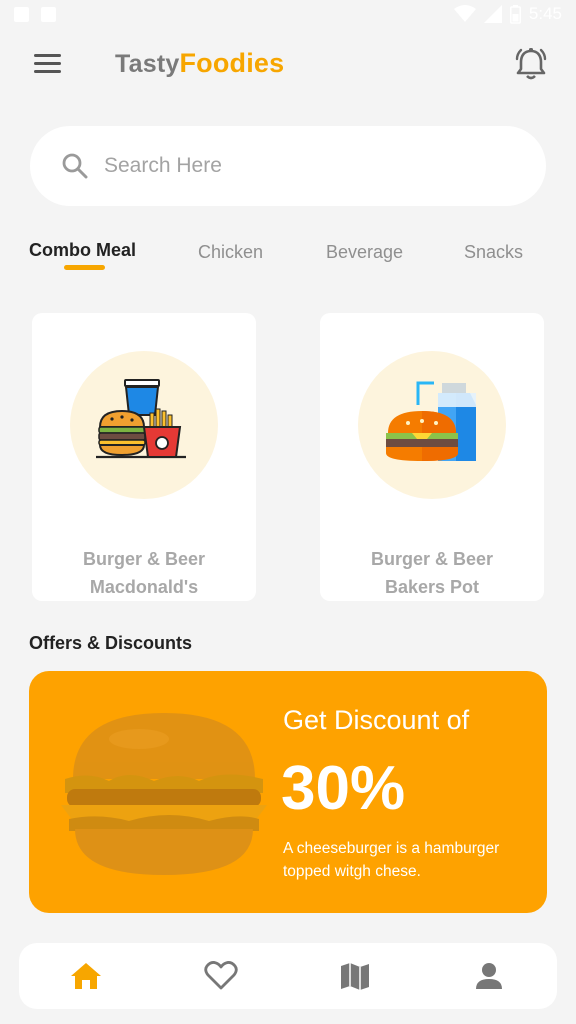 The height and width of the screenshot is (1024, 576). What do you see at coordinates (141, 419) in the screenshot?
I see `combo-meal-icon` at bounding box center [141, 419].